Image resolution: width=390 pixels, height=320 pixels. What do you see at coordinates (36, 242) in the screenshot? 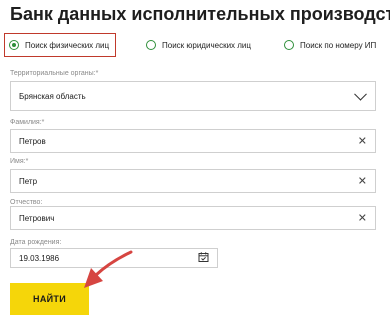
I see `birth-date-label: Дата рождения:` at bounding box center [36, 242].